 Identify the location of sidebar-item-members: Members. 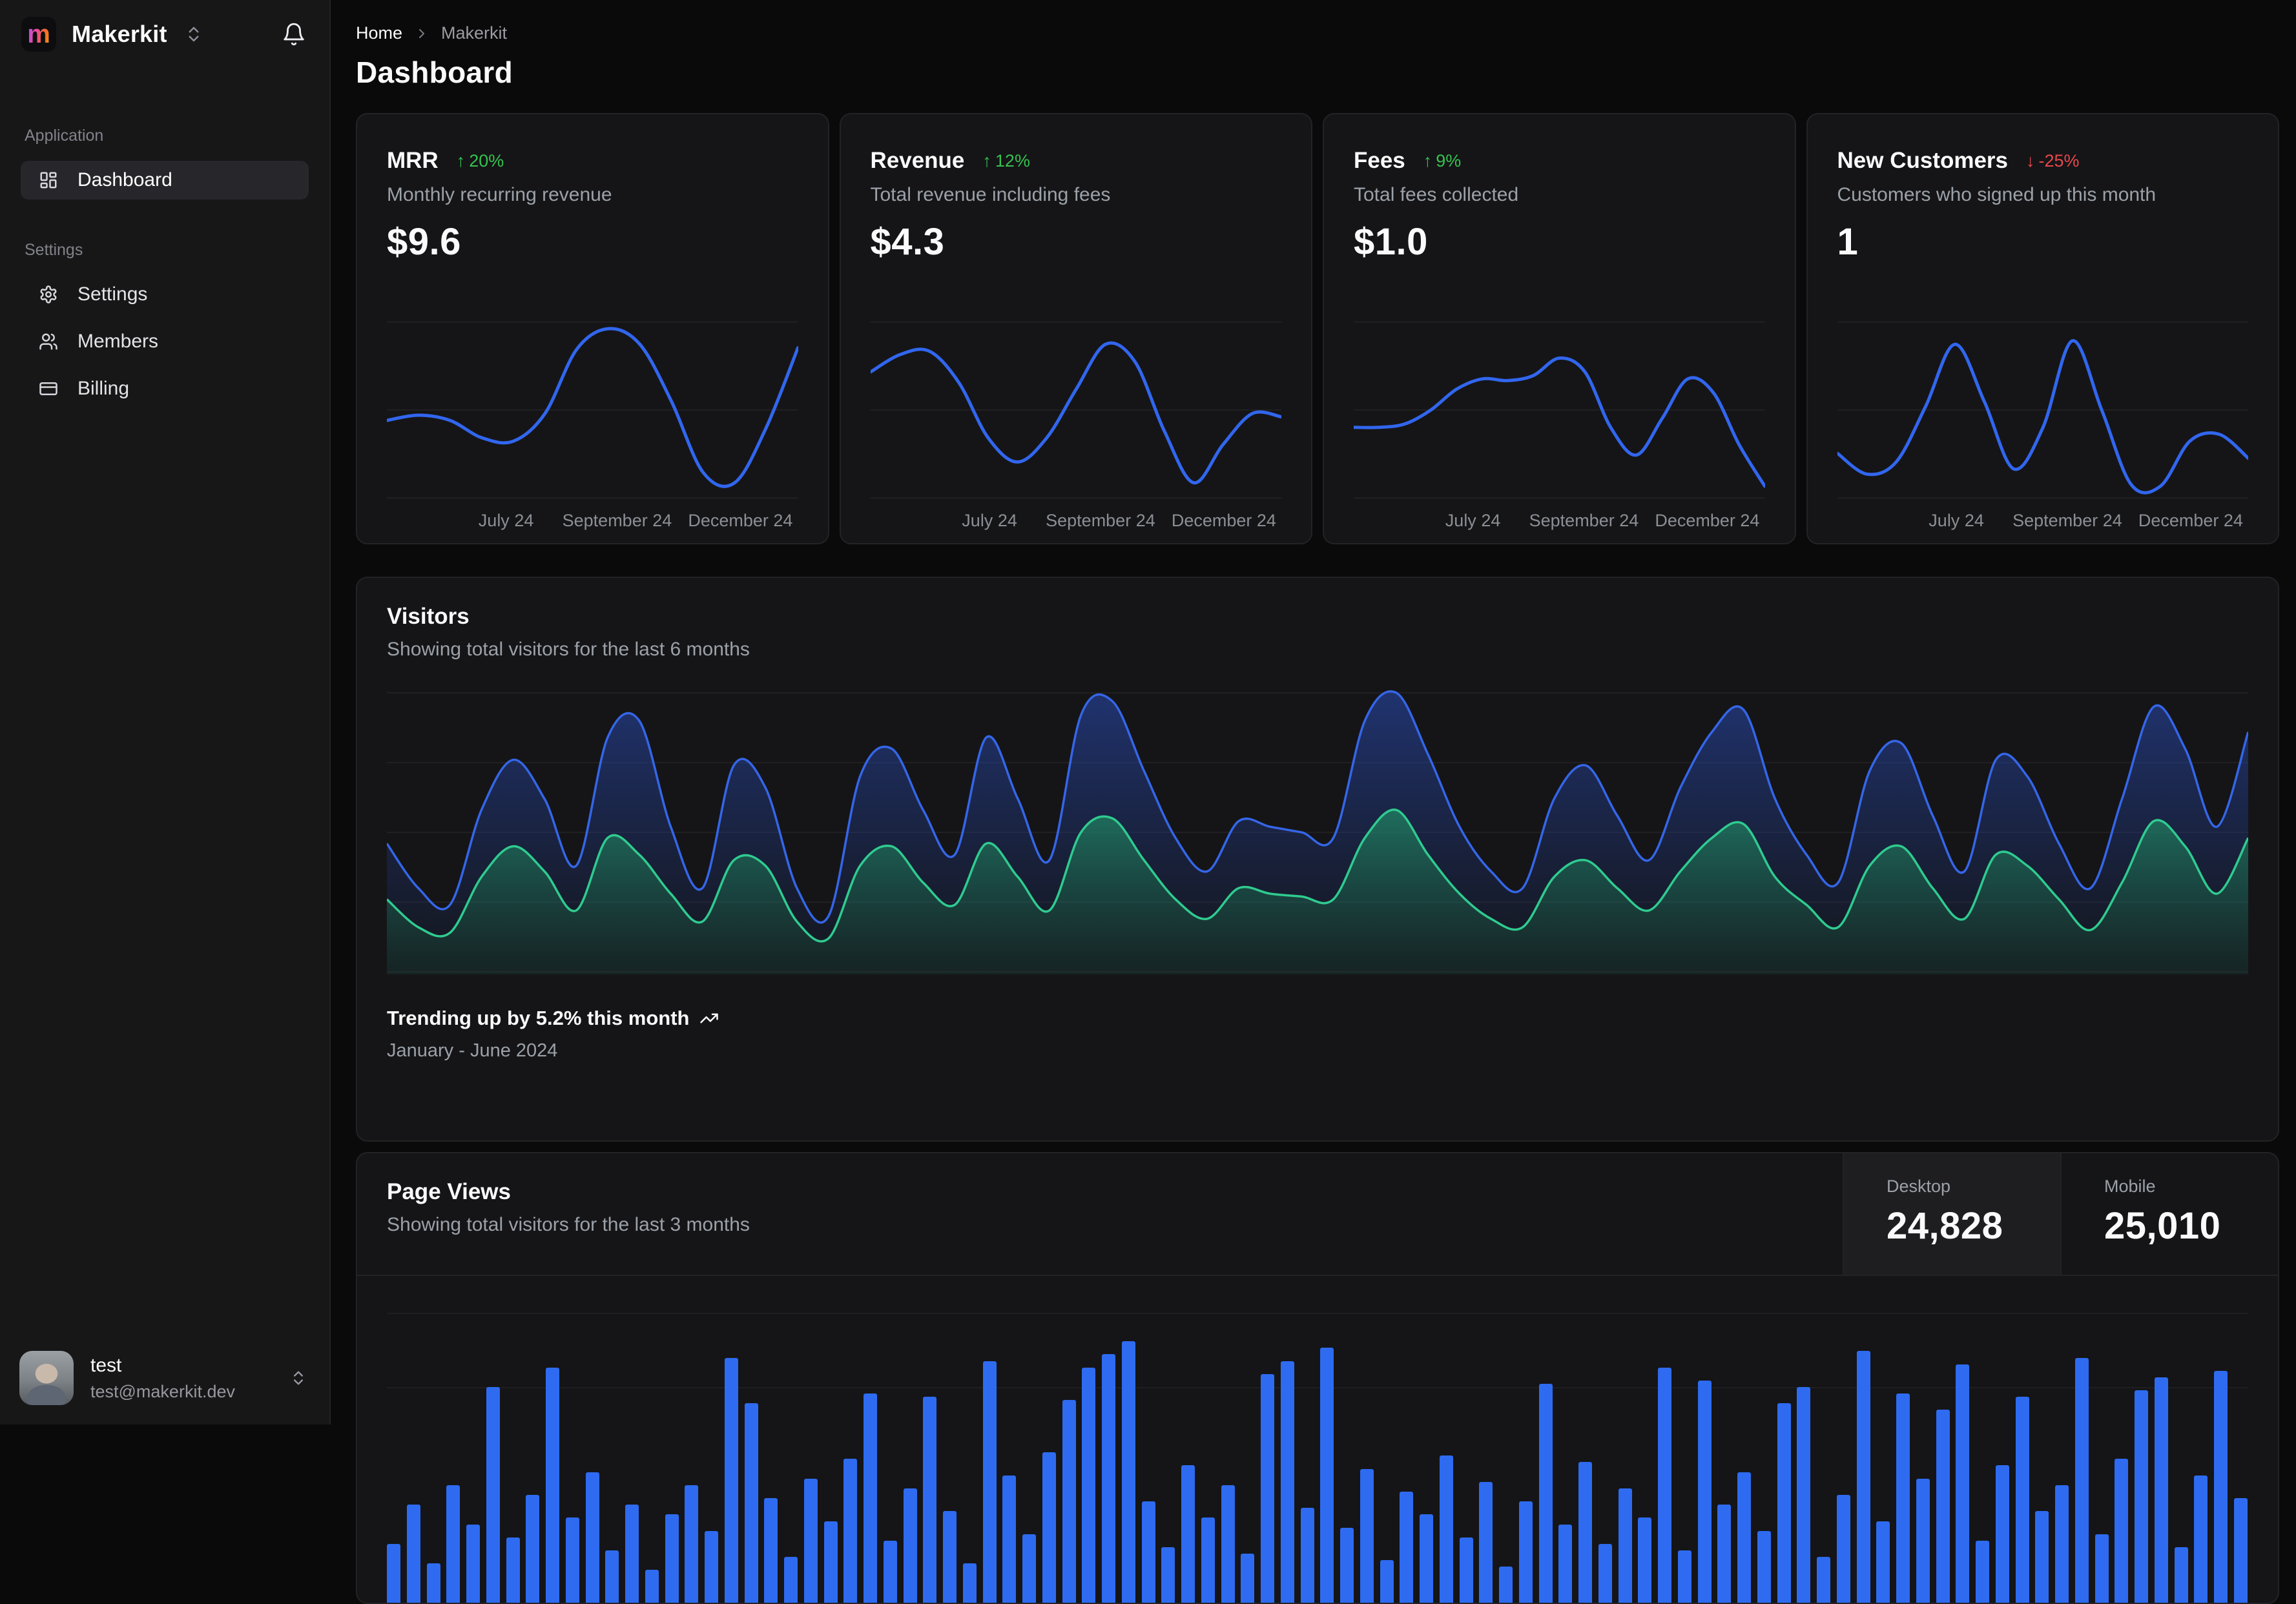
(165, 341).